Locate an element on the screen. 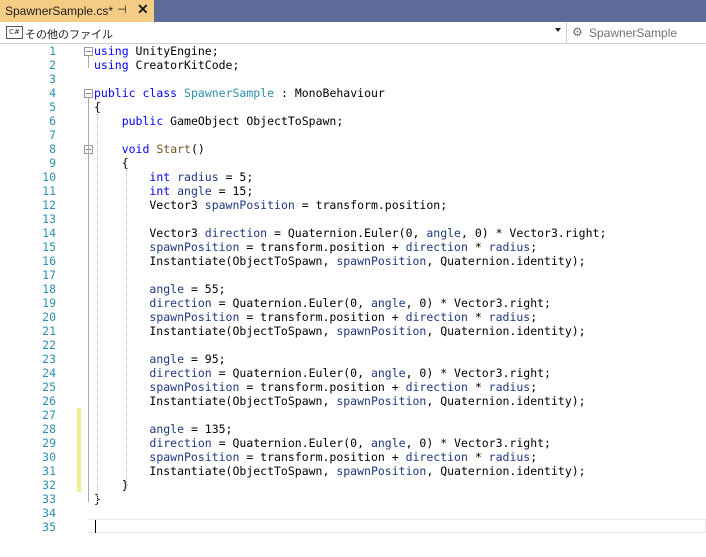  line-number: 4 is located at coordinates (52, 93).